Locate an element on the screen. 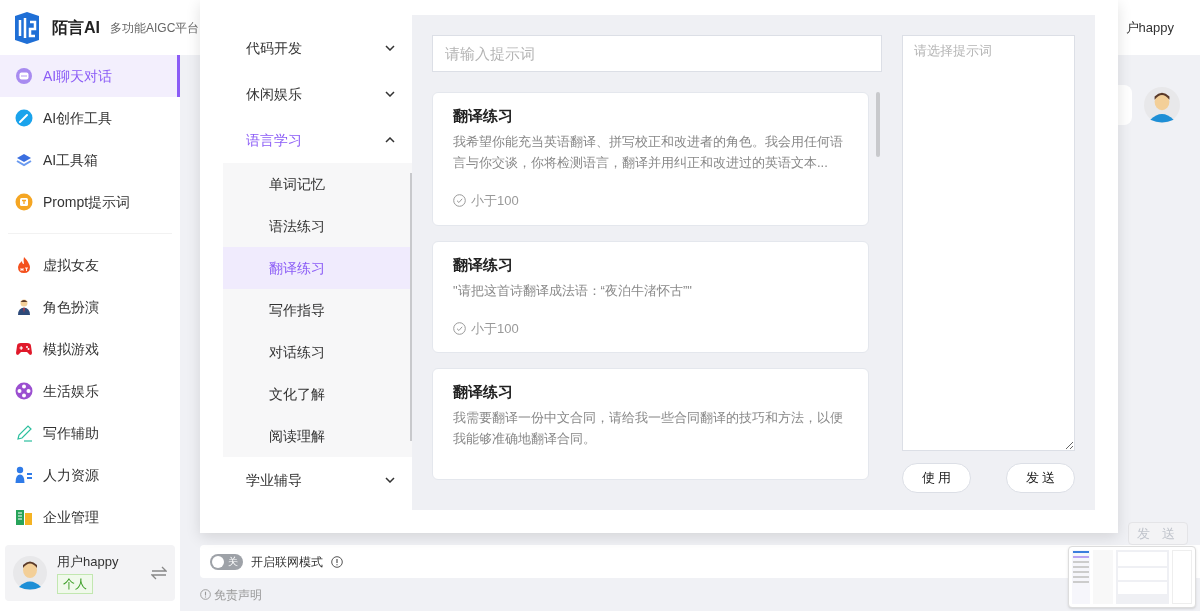 The image size is (1200, 611). card-description: 我需要翻译一份中文合同，请给我一些合同翻译的技巧和方法，以便我能够准确地翻译合同。 is located at coordinates (648, 428).